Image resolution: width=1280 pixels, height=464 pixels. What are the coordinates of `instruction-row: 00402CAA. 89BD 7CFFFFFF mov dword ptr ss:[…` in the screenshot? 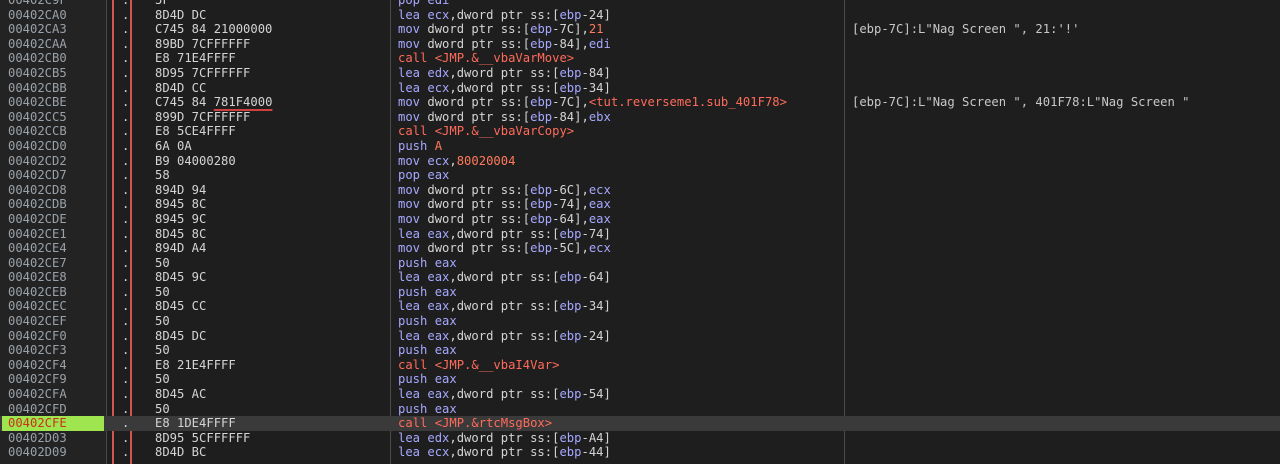 It's located at (640, 44).